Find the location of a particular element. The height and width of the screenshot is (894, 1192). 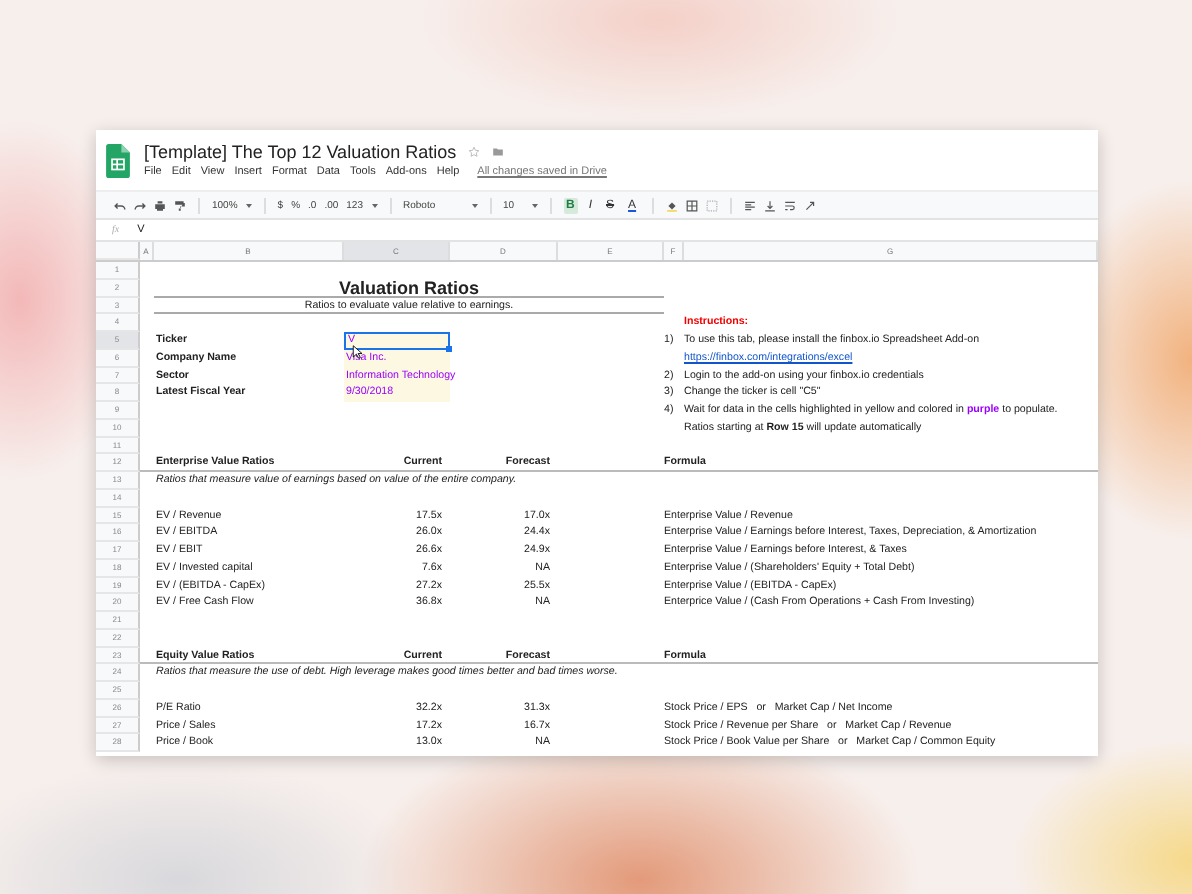

document-title: [Template] The Top 12 Valuation Ratios is located at coordinates (300, 152).